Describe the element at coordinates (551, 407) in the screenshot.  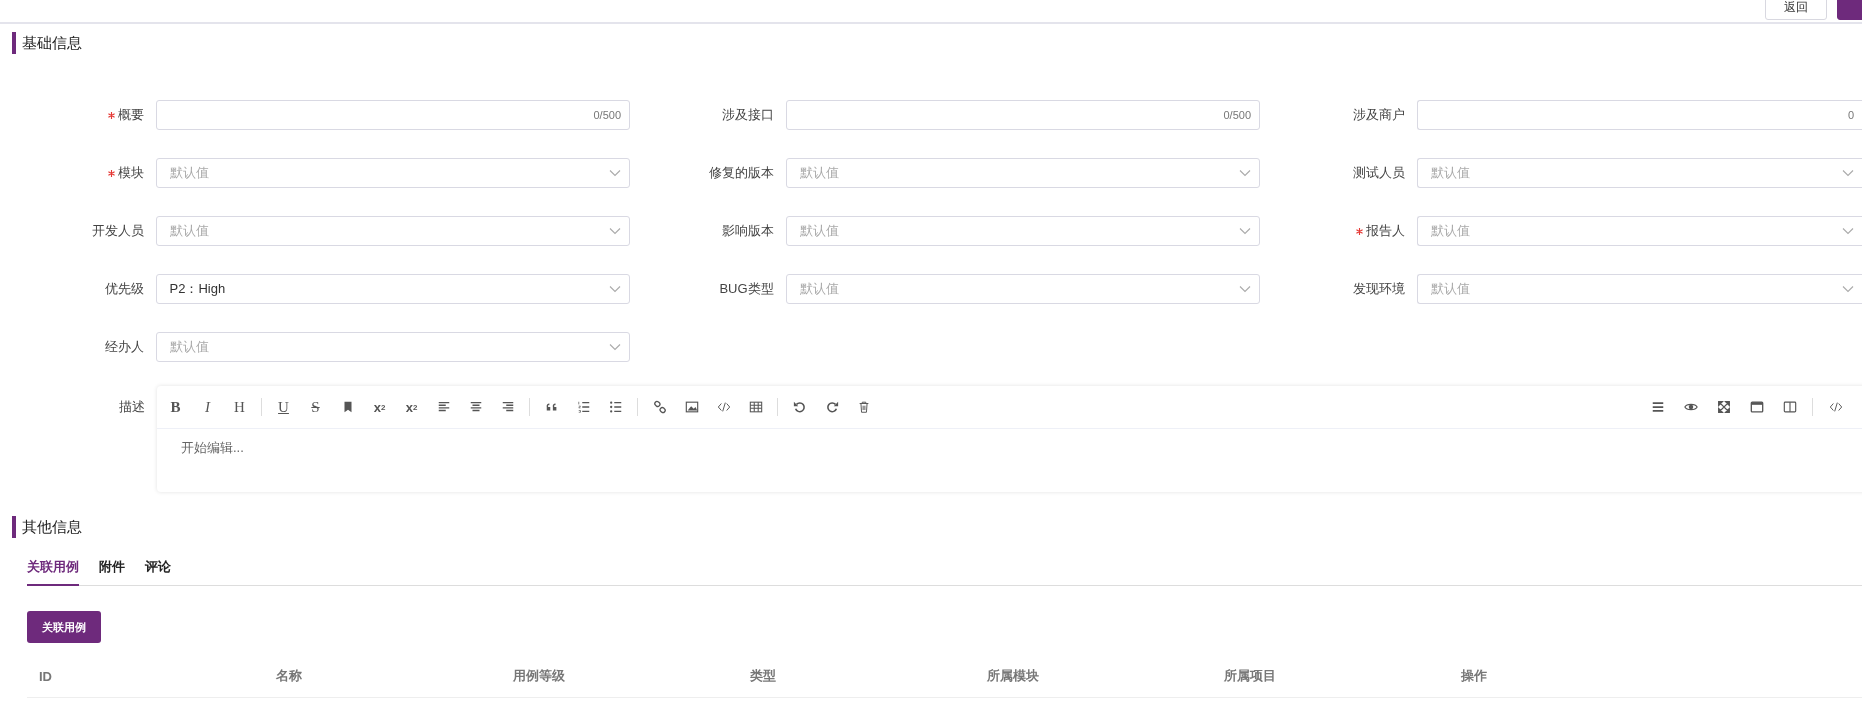
I see `quote-icon` at that location.